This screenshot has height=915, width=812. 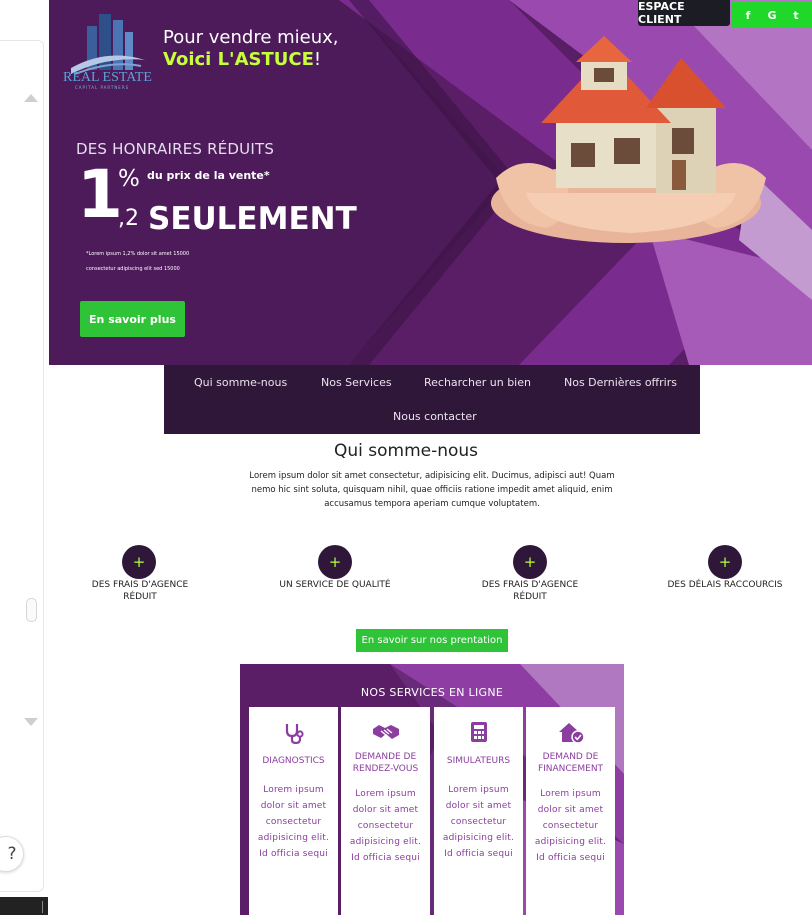 What do you see at coordinates (133, 269) in the screenshot?
I see `fine-print-2: consectetur adipiscing elit sed 15000` at bounding box center [133, 269].